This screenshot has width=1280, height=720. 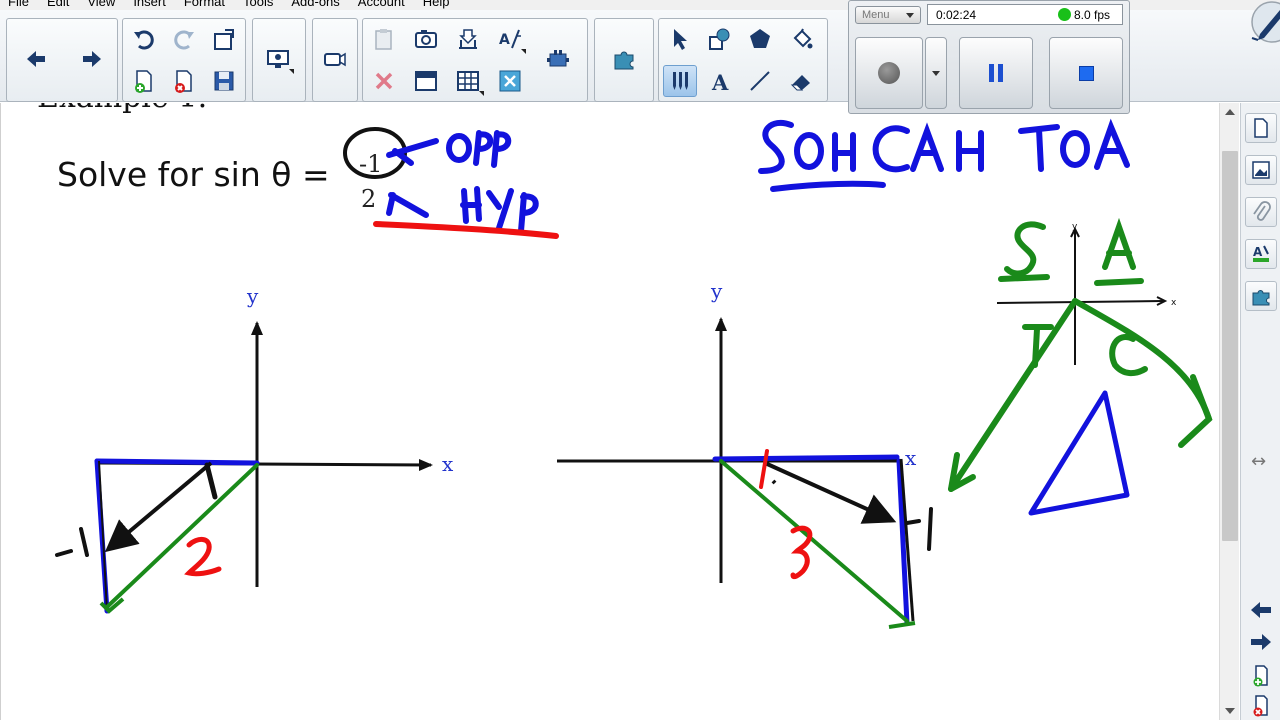 I want to click on paste-icon, so click(x=383, y=39).